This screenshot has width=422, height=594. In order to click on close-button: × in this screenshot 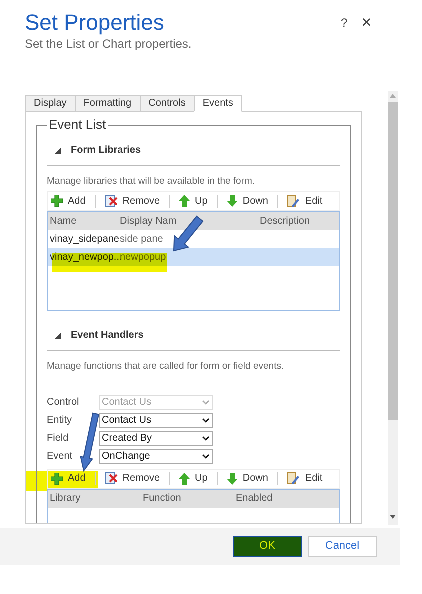, I will do `click(367, 23)`.